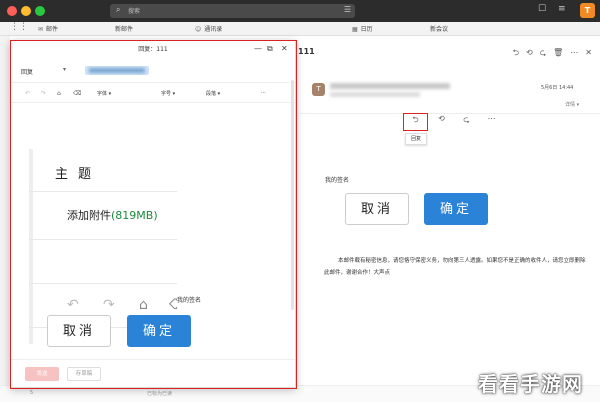  Describe the element at coordinates (270, 49) in the screenshot. I see `popout-icon: ⧉` at that location.